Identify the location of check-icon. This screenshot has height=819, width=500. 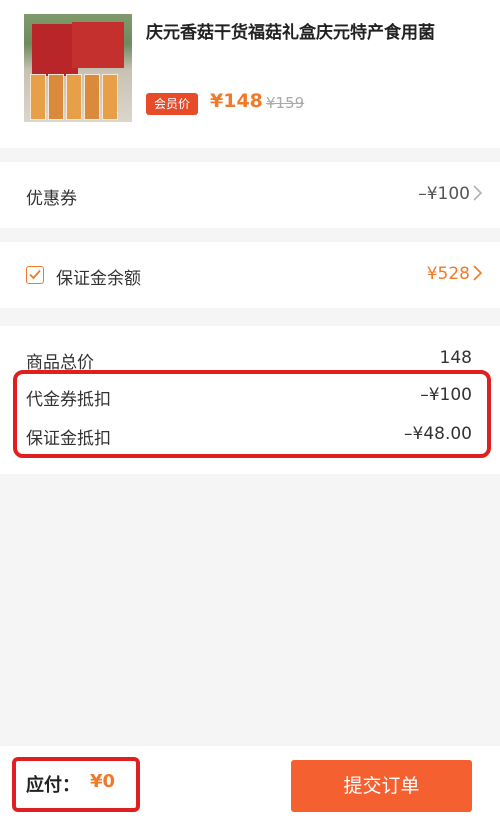
(35, 274).